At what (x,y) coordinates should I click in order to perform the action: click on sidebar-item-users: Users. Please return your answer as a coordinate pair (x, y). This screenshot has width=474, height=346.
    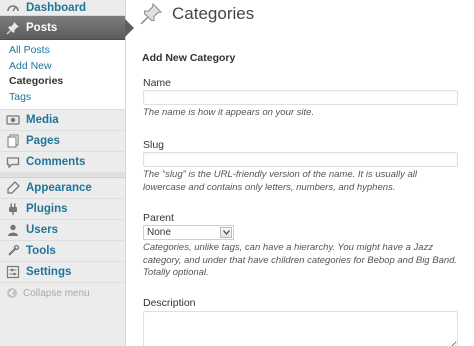
    Looking at the image, I should click on (62, 230).